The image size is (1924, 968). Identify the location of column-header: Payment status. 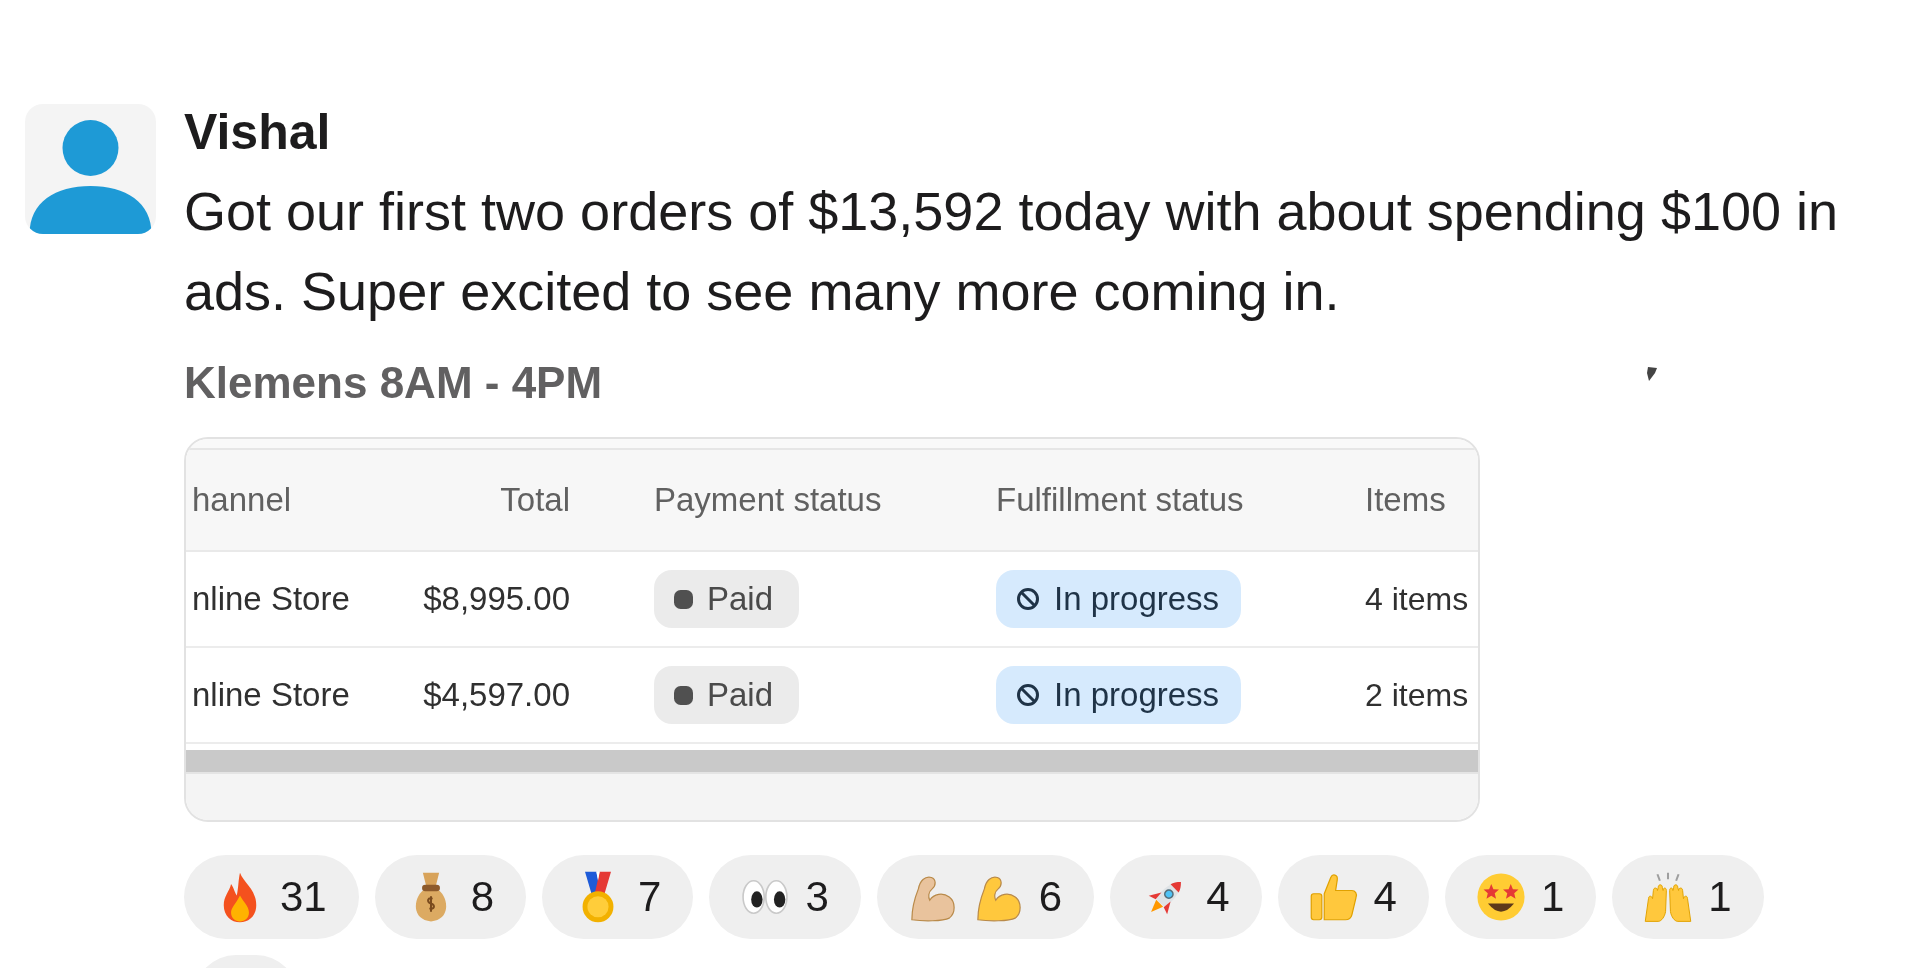
(768, 500).